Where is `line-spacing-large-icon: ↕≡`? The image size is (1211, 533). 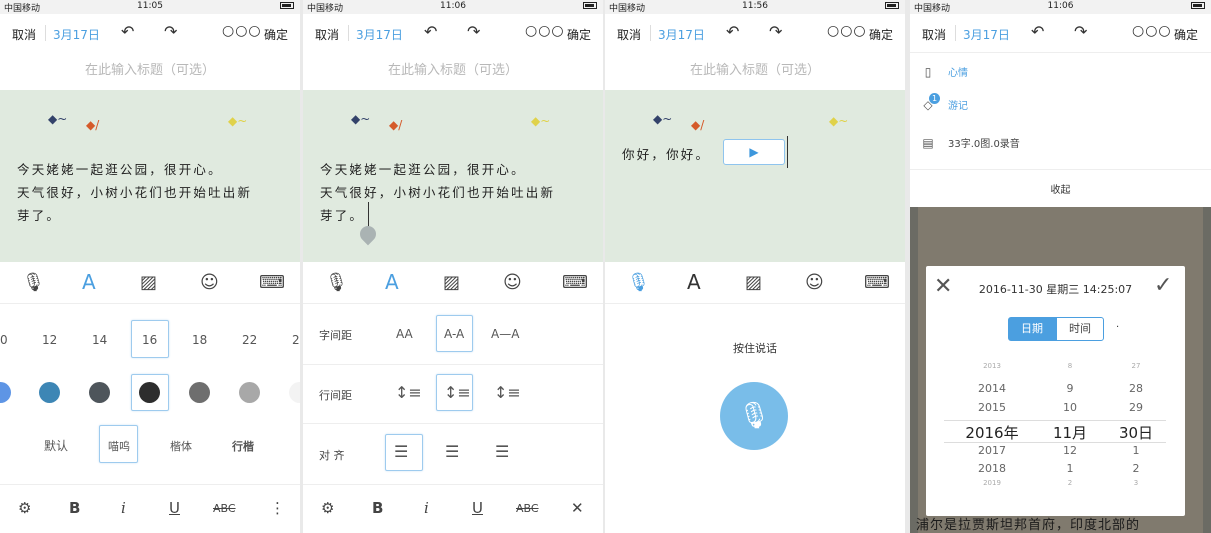 line-spacing-large-icon: ↕≡ is located at coordinates (507, 392).